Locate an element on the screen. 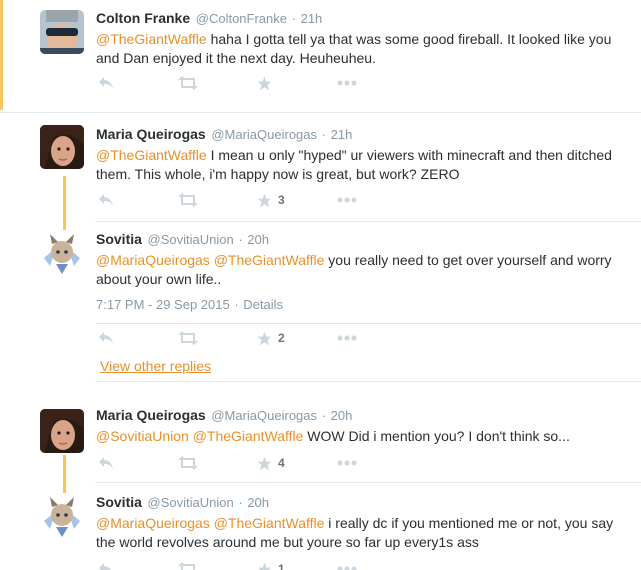 The width and height of the screenshot is (641, 570). favorite-button: 3 is located at coordinates (271, 200).